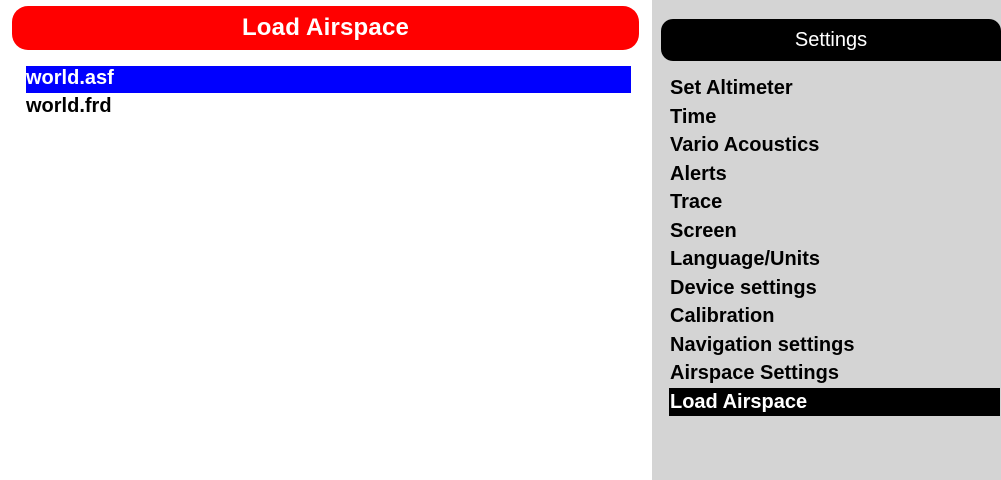  What do you see at coordinates (696, 202) in the screenshot?
I see `settings-item-label: Trace` at bounding box center [696, 202].